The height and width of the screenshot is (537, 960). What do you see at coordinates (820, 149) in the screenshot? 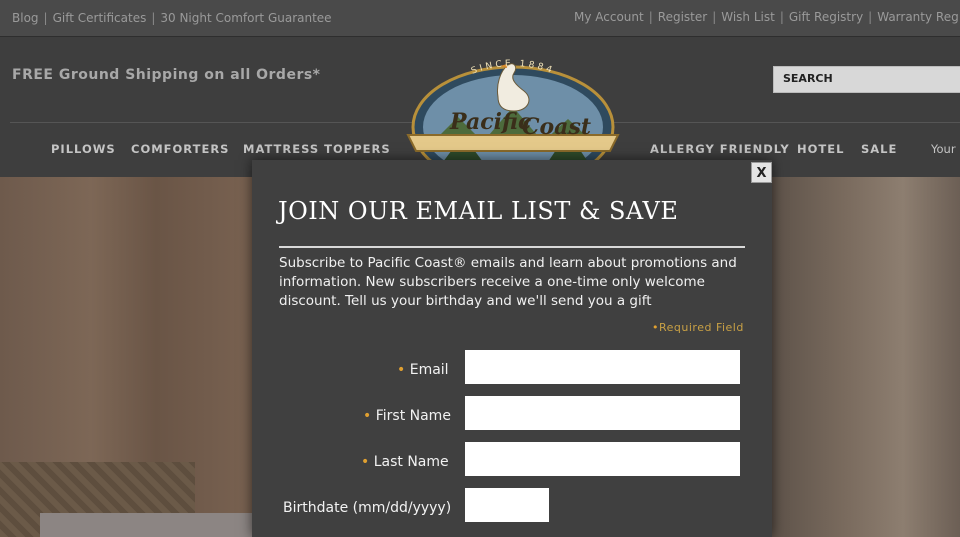
I see `nav-hotel: HOTEL` at bounding box center [820, 149].